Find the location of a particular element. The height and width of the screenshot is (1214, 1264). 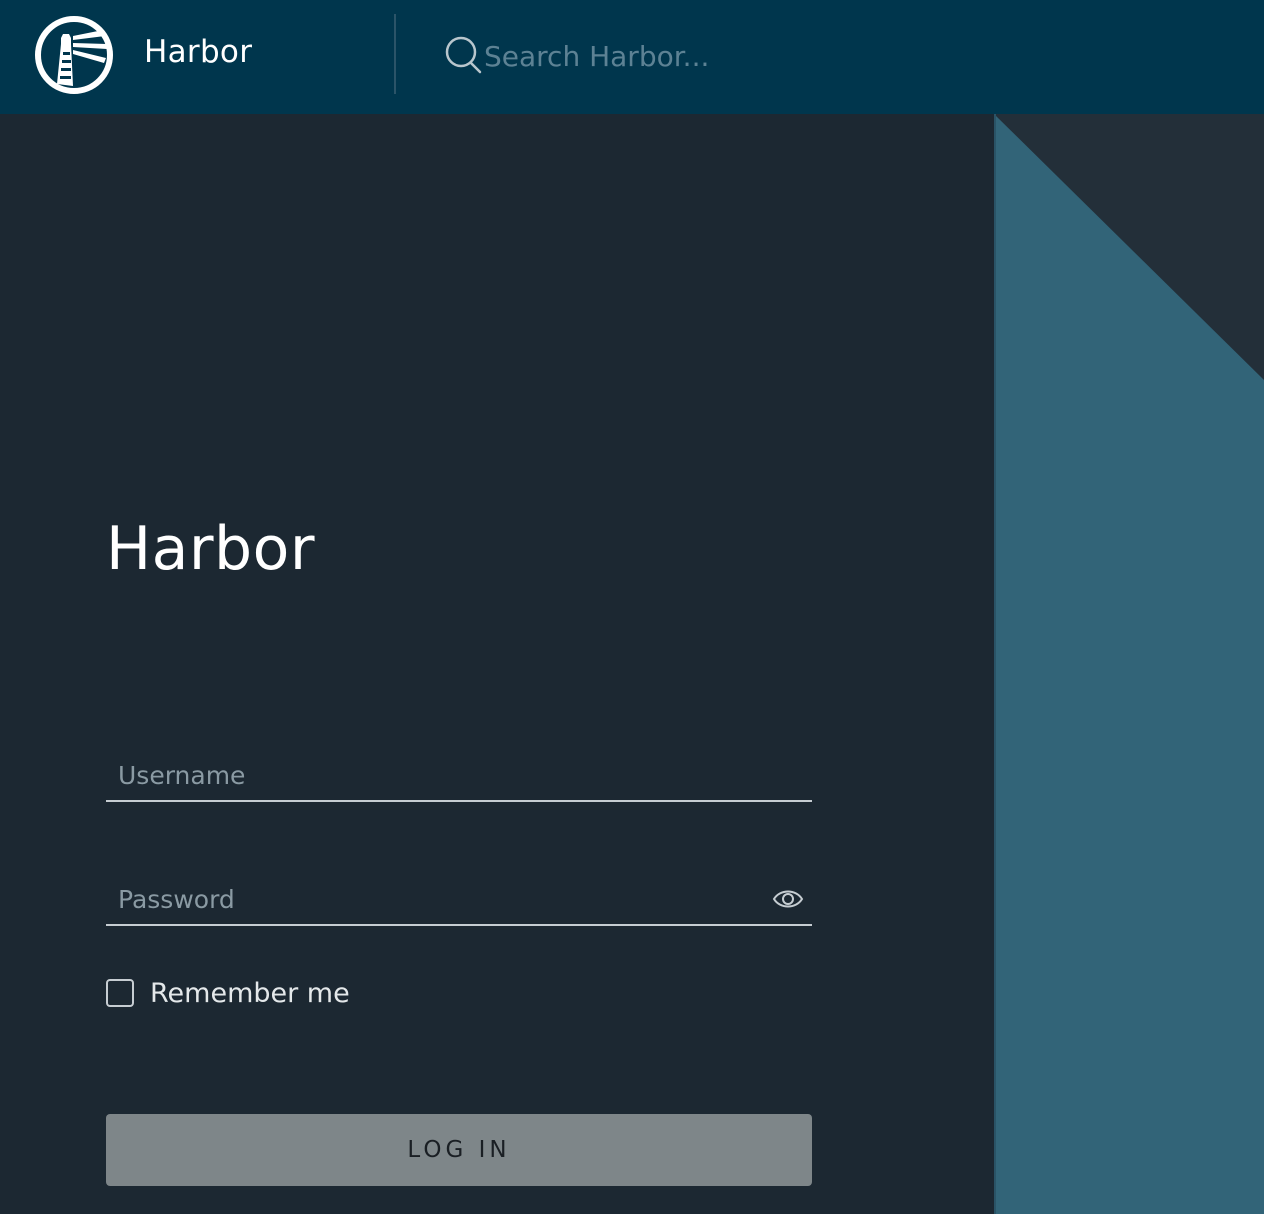

username-input is located at coordinates (432, 775).